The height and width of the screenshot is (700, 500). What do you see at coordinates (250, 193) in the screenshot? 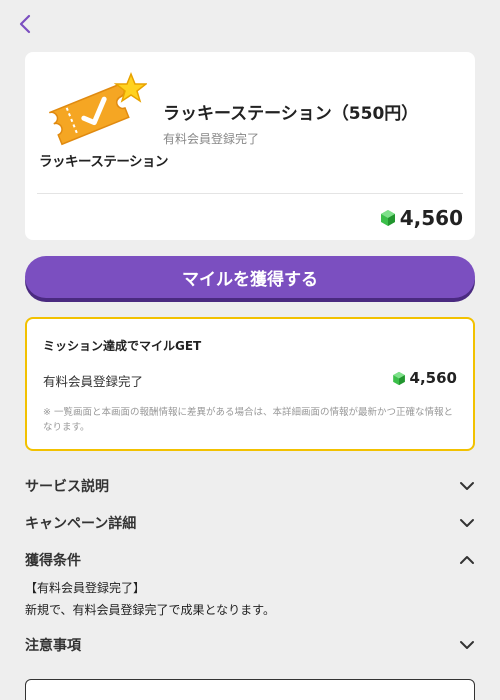
I see `divider` at bounding box center [250, 193].